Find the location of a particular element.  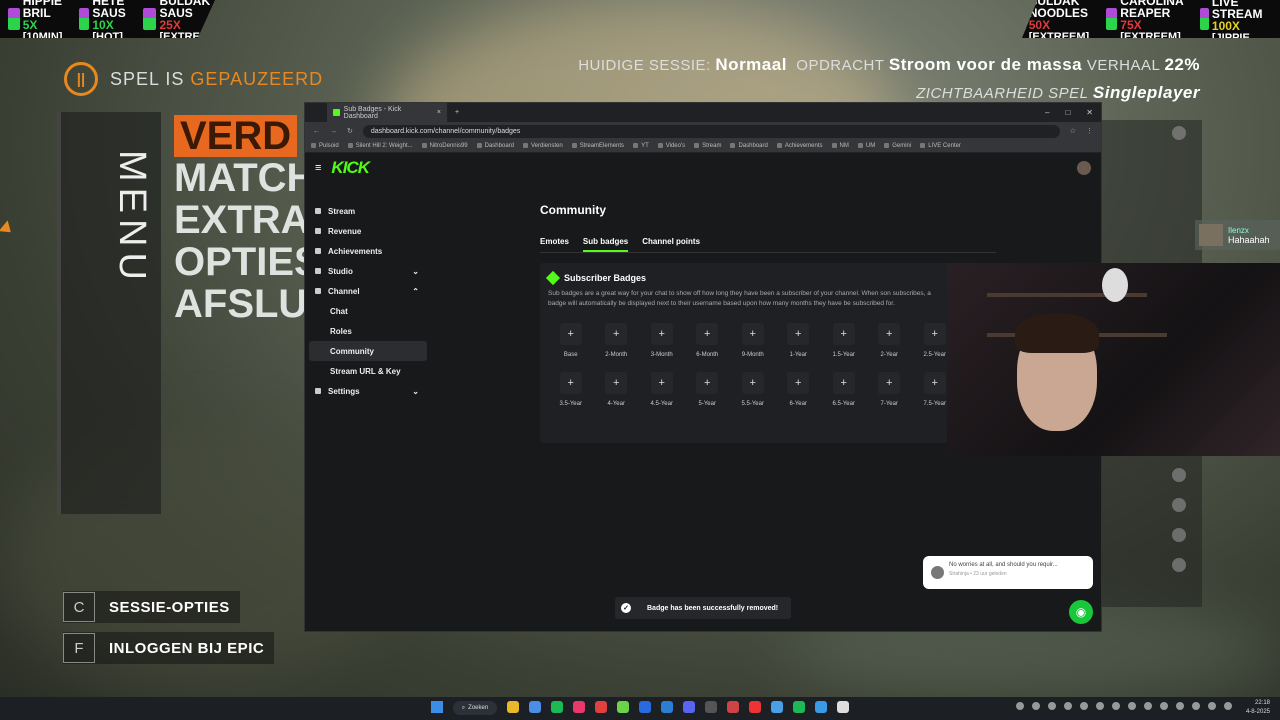

forward-icon: → is located at coordinates (333, 131).